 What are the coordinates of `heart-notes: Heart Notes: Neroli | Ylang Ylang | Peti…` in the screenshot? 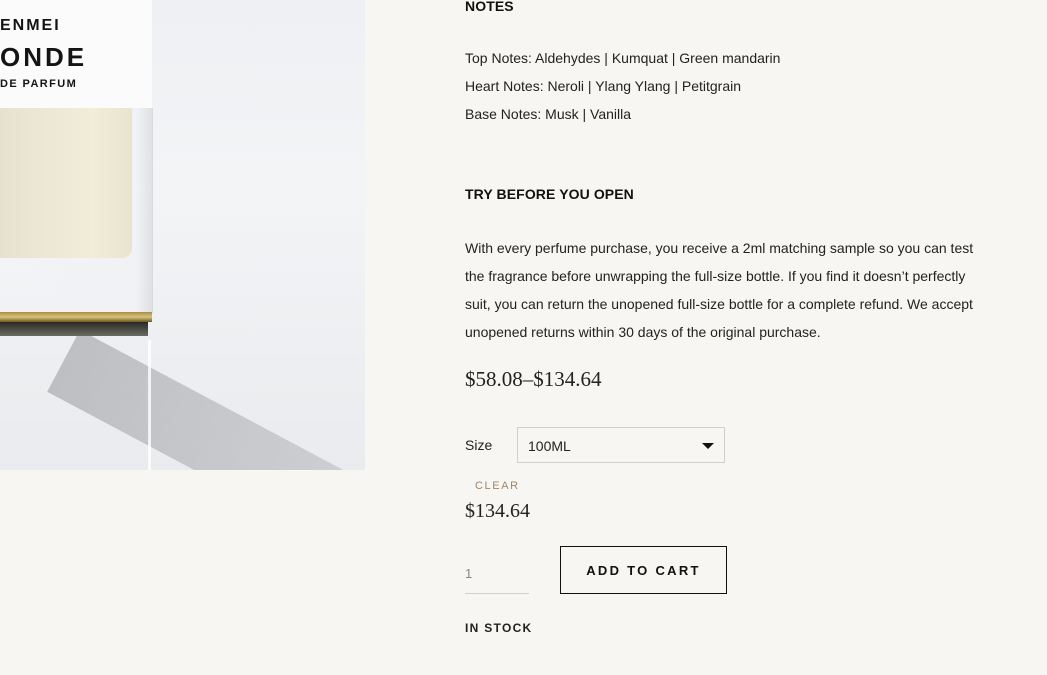 It's located at (603, 86).